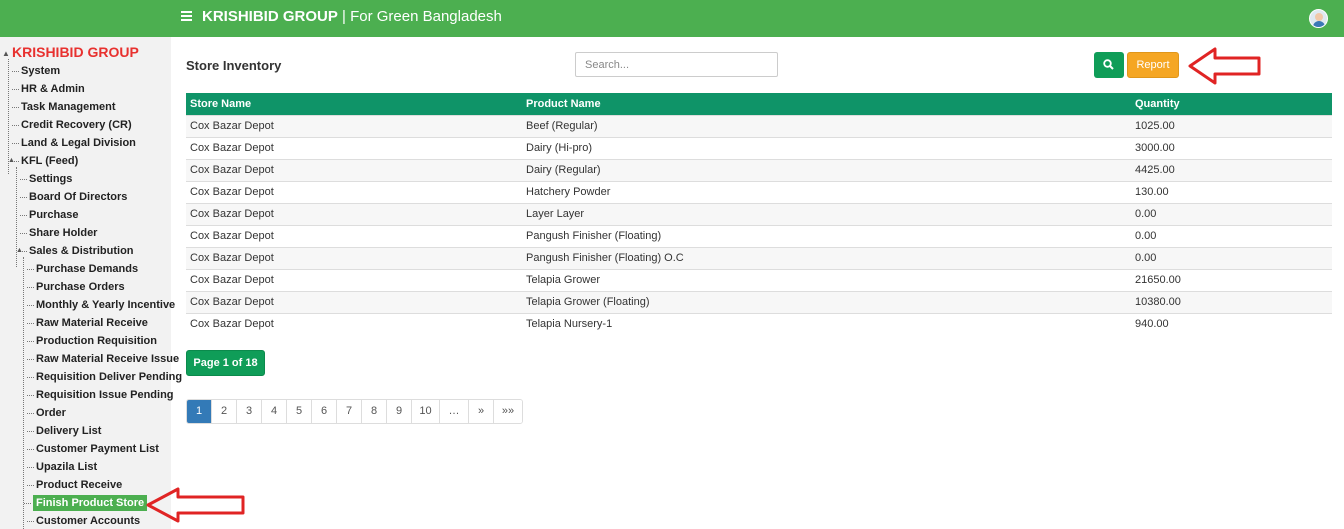 This screenshot has width=1344, height=529. I want to click on sidebar-item-purchase-orders: Purchase Orders, so click(76, 287).